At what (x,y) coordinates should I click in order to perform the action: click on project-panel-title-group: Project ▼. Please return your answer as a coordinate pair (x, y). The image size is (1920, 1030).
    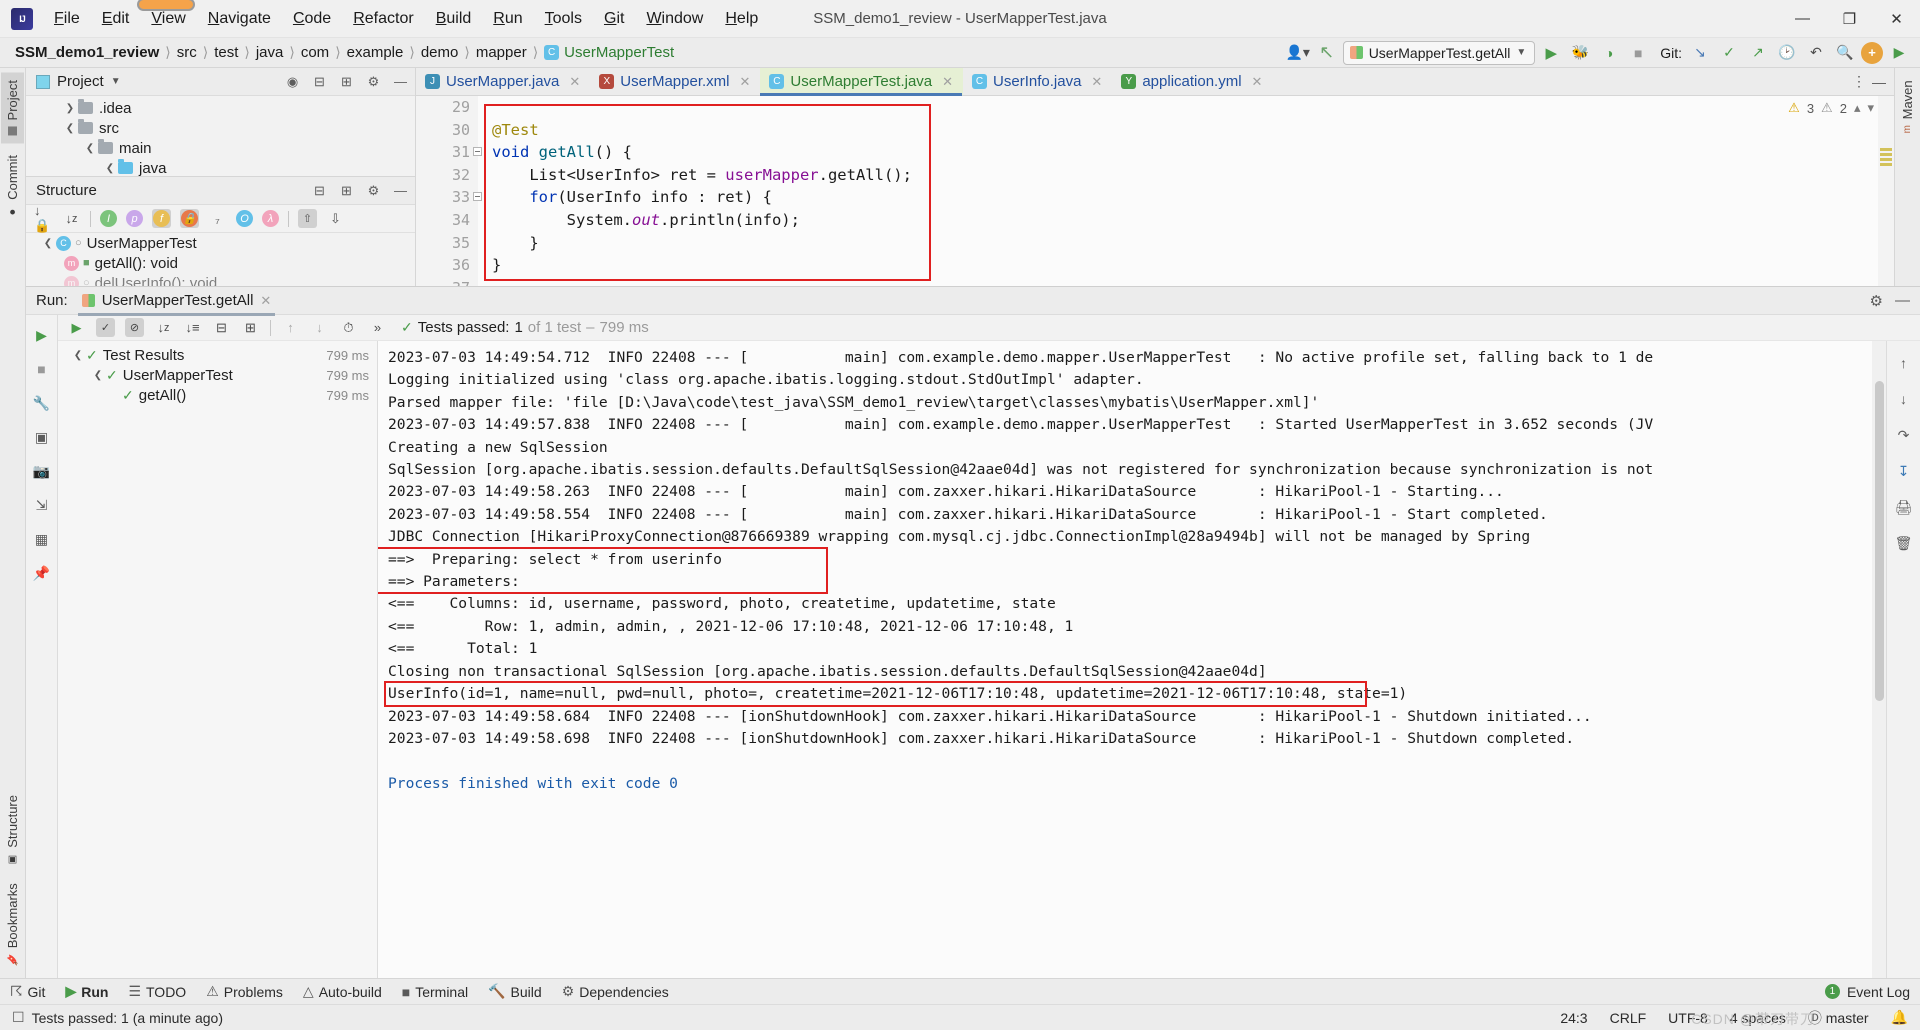
    Looking at the image, I should click on (78, 81).